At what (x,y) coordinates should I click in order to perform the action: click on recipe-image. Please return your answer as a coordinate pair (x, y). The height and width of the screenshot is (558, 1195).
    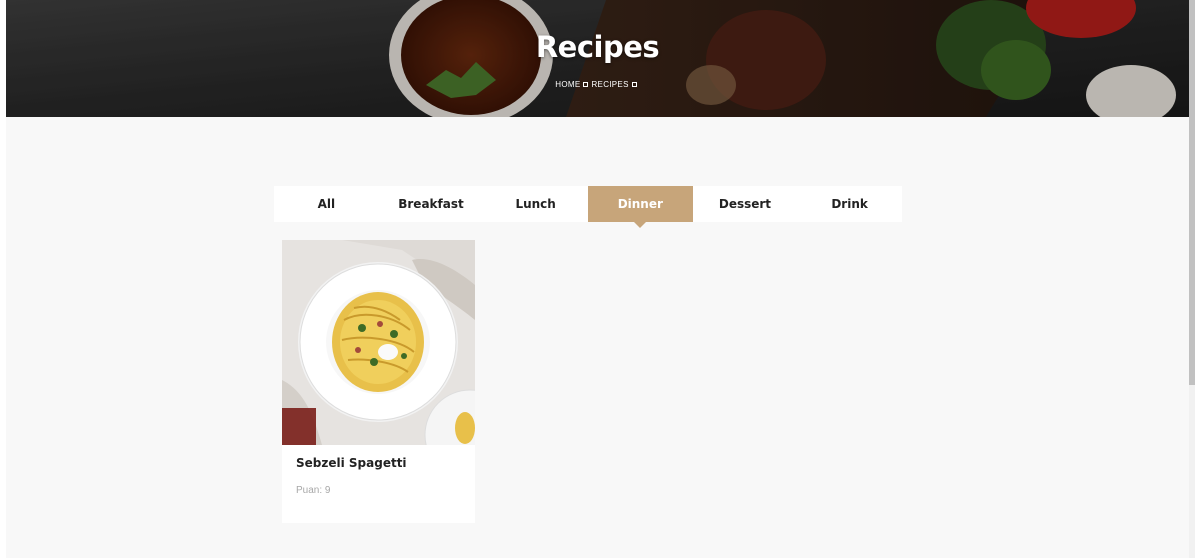
    Looking at the image, I should click on (378, 342).